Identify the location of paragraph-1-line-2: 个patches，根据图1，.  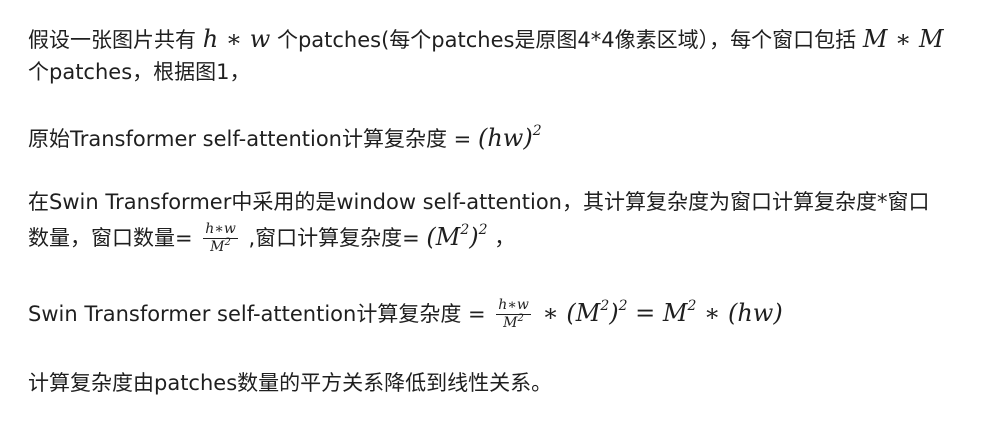
(139, 72).